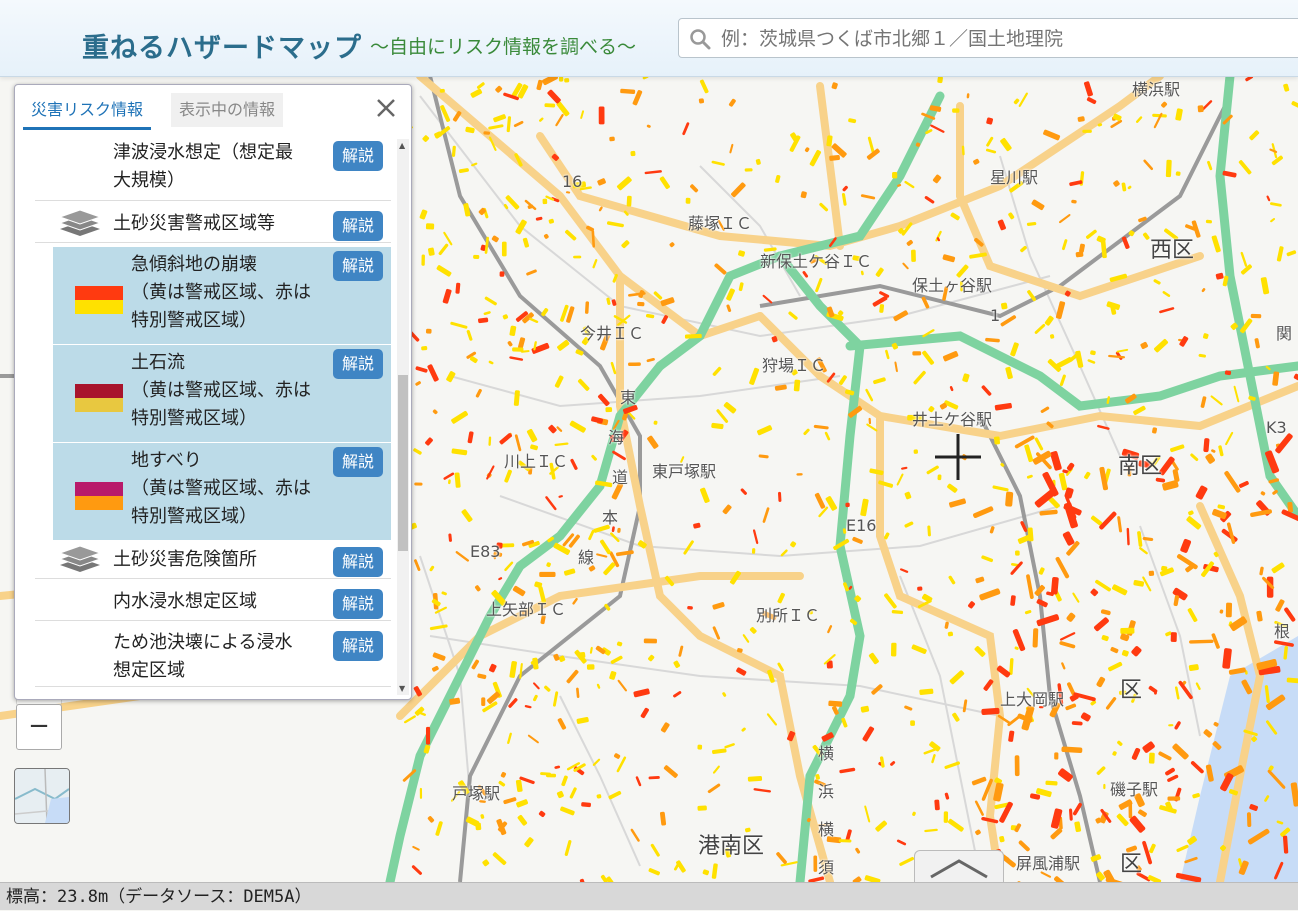 Image resolution: width=1298 pixels, height=911 pixels. What do you see at coordinates (1249, 820) in the screenshot?
I see `hazard-area-severe` at bounding box center [1249, 820].